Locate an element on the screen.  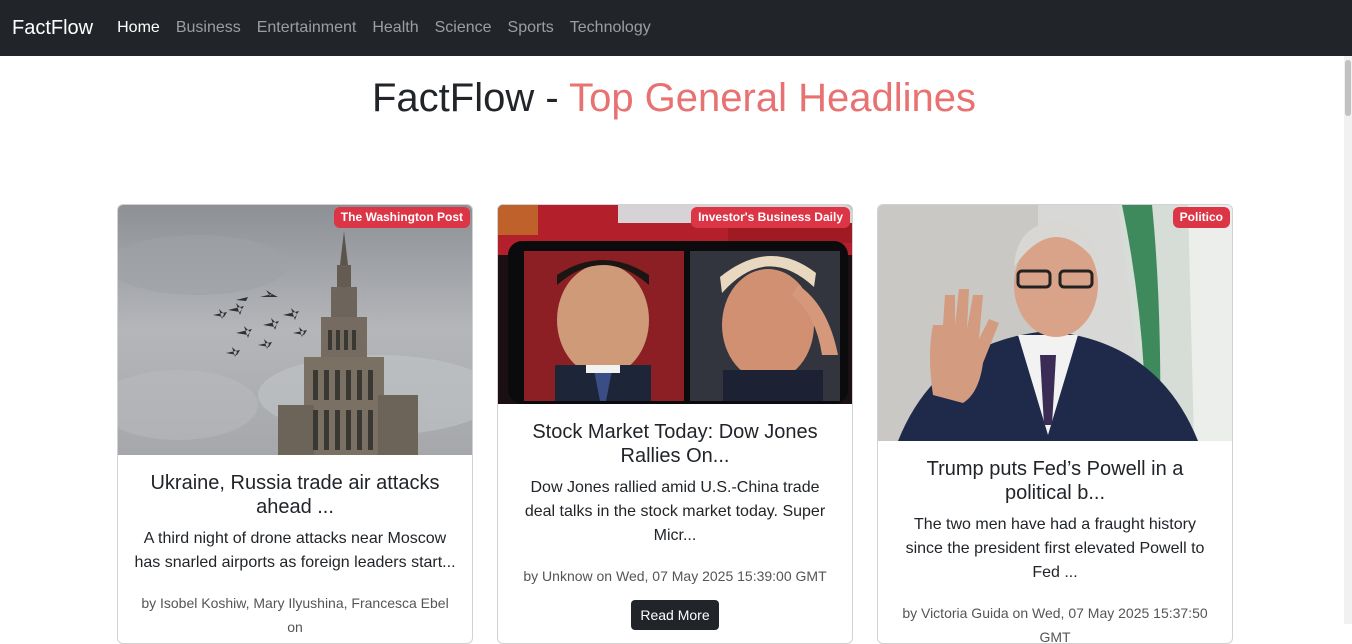
page-scrollbar is located at coordinates (1348, 340).